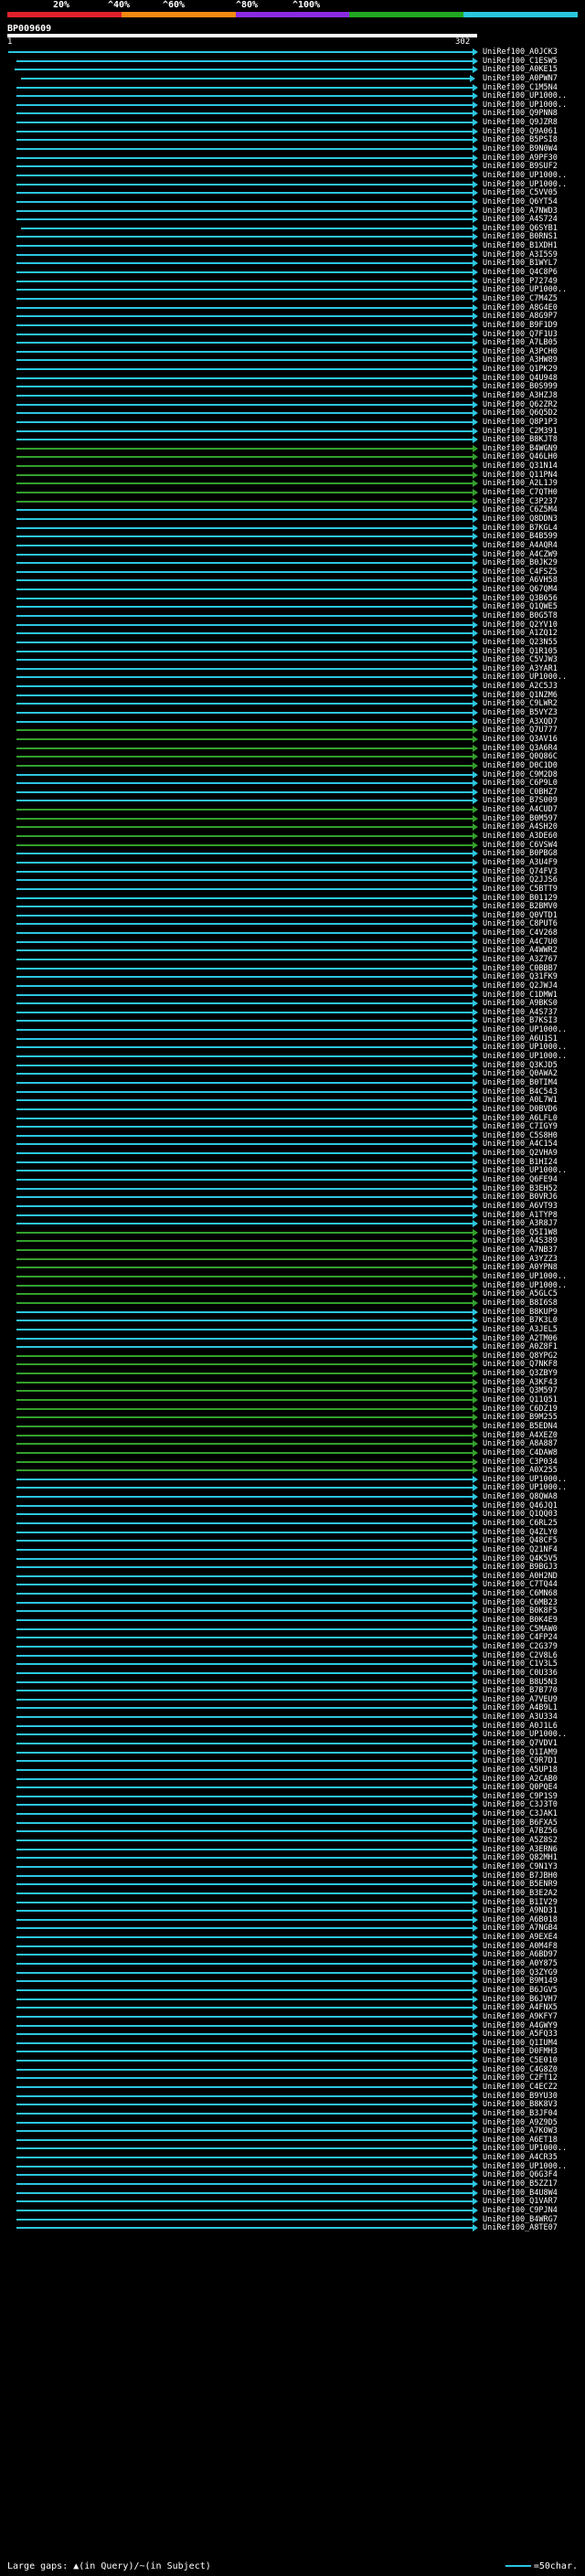  I want to click on hit-label: UniRef100_C6MN68, so click(520, 1593).